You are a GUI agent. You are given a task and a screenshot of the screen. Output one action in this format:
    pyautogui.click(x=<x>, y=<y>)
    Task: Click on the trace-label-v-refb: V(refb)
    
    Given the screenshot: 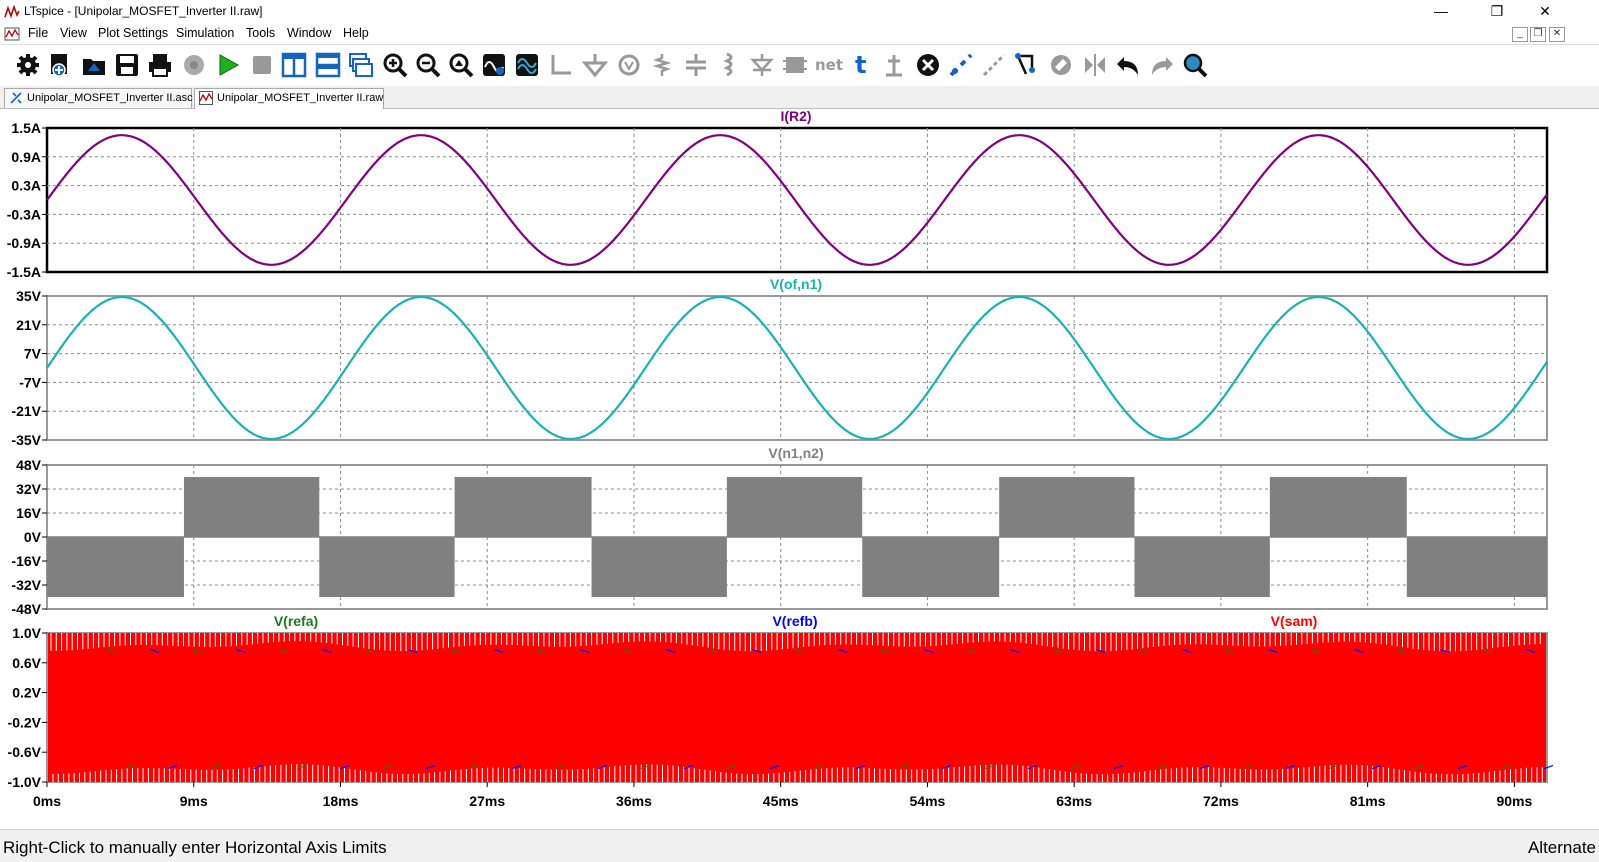 What is the action you would take?
    pyautogui.click(x=794, y=621)
    